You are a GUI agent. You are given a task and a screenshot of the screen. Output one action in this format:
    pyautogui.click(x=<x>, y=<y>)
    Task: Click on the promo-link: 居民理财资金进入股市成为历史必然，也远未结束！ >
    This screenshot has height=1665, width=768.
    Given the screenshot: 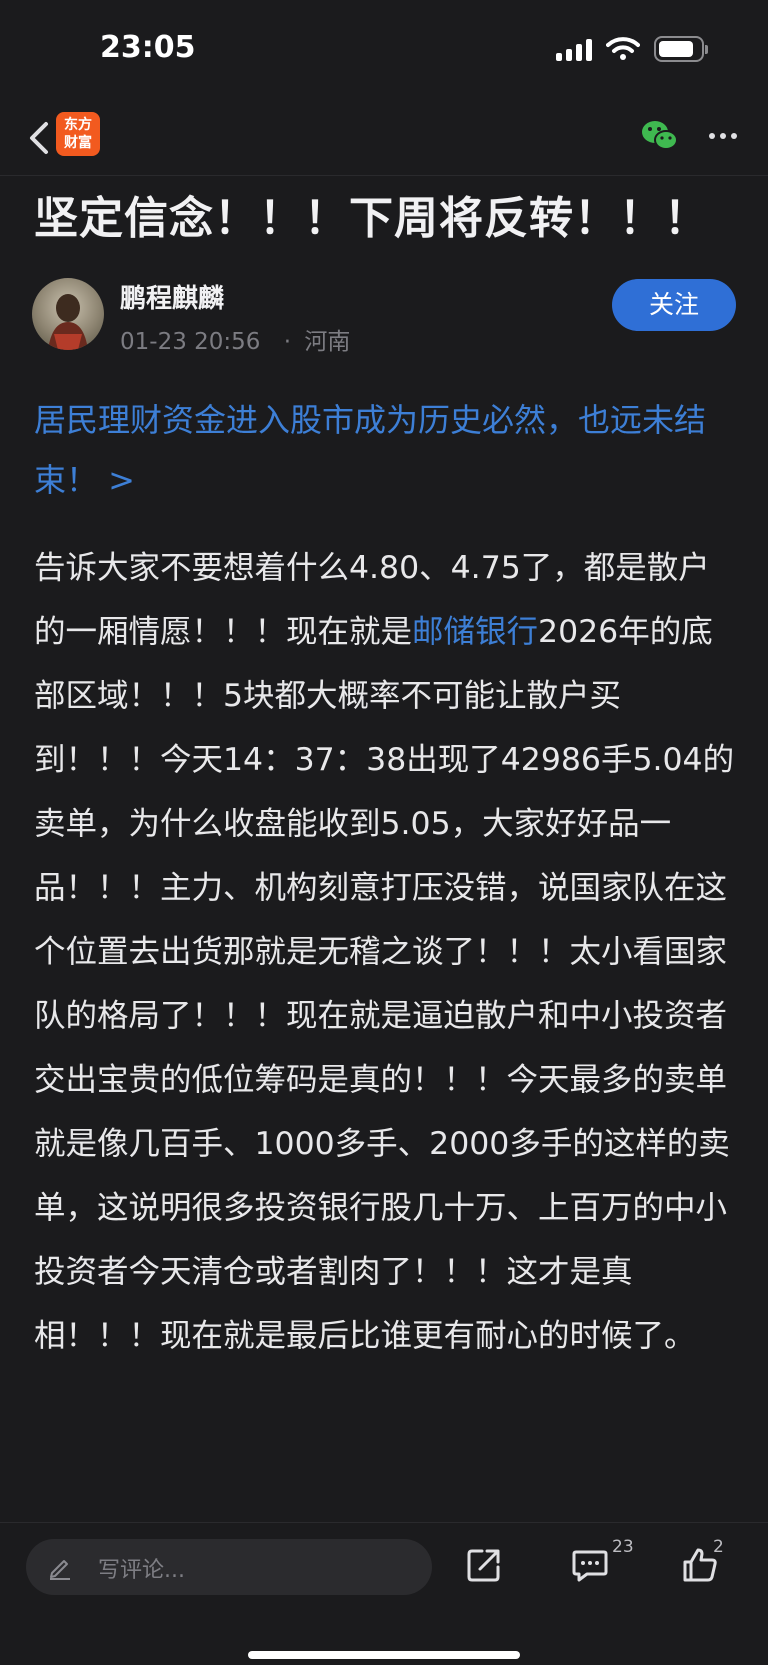 What is the action you would take?
    pyautogui.click(x=384, y=450)
    